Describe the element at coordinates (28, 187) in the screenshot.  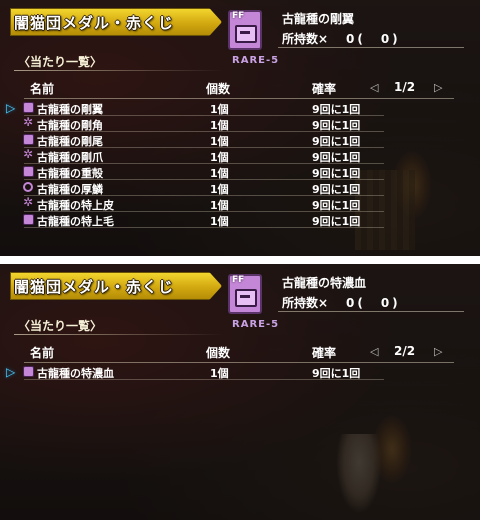
I see `scale-icon` at that location.